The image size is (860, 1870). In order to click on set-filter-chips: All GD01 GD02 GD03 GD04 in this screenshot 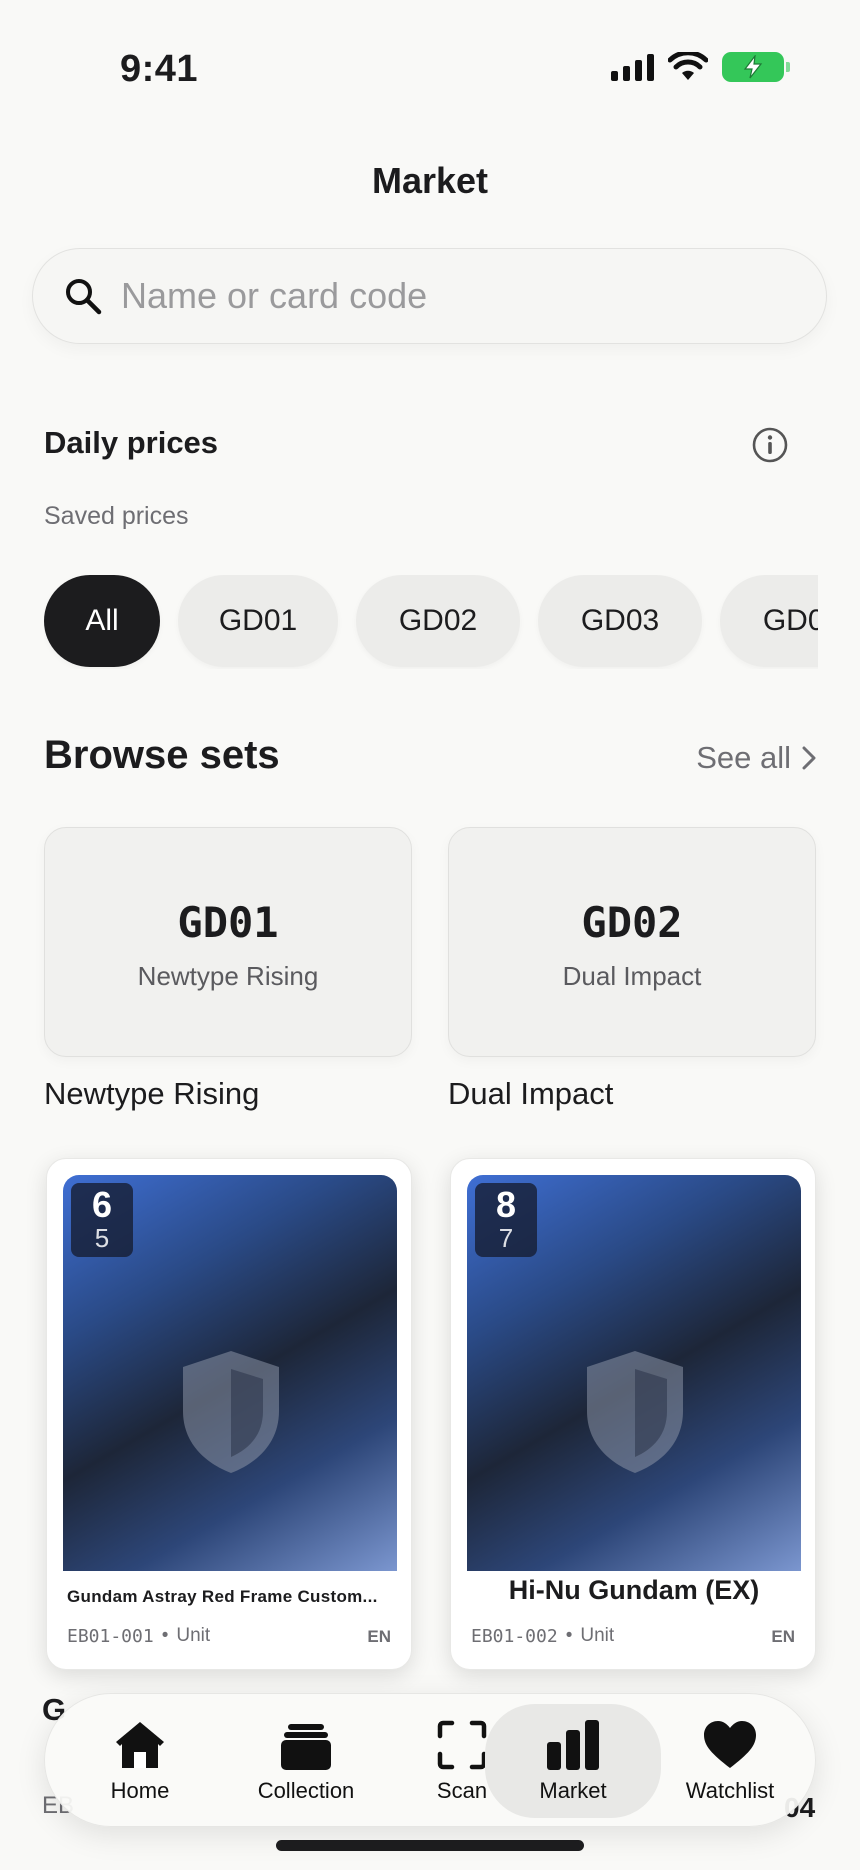, I will do `click(431, 622)`.